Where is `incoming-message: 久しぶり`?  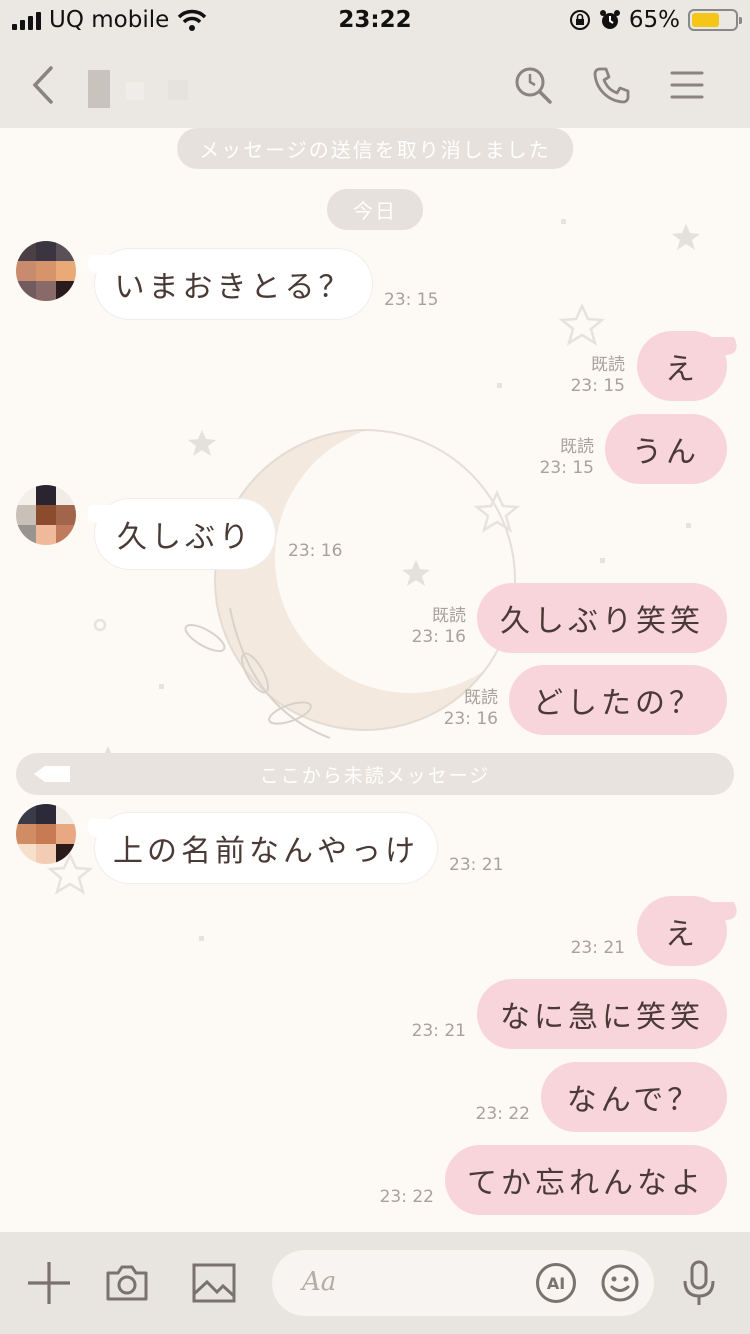
incoming-message: 久しぶり is located at coordinates (185, 534).